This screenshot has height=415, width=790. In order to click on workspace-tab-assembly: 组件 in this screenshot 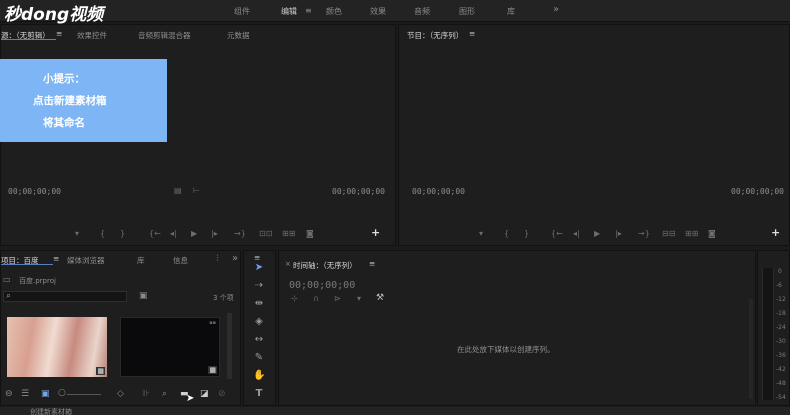, I will do `click(242, 11)`.